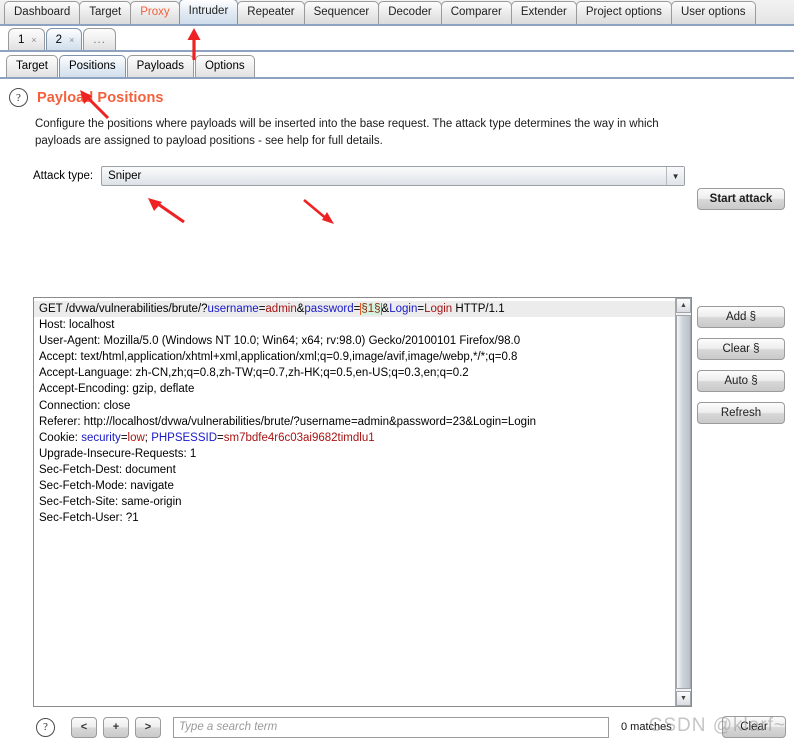 The width and height of the screenshot is (794, 742). What do you see at coordinates (543, 12) in the screenshot?
I see `main-tab-extender: Extender` at bounding box center [543, 12].